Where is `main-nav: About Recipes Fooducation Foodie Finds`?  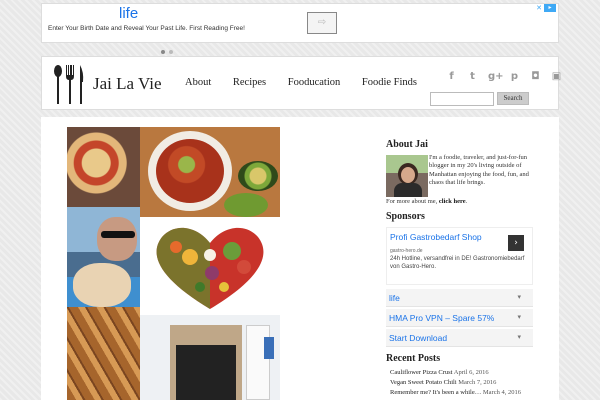 main-nav: About Recipes Fooducation Foodie Finds is located at coordinates (310, 82).